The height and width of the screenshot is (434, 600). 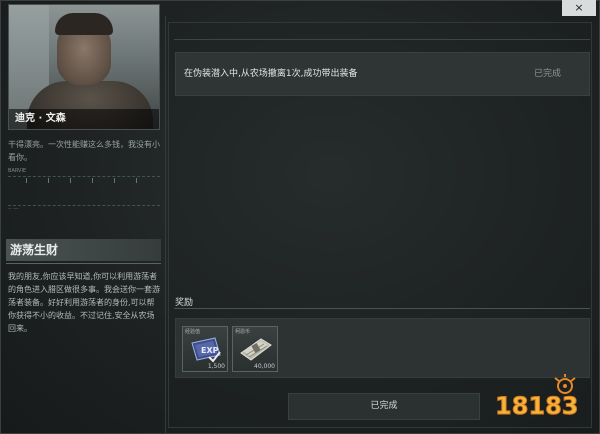 What do you see at coordinates (547, 74) in the screenshot?
I see `task-status: 已完成` at bounding box center [547, 74].